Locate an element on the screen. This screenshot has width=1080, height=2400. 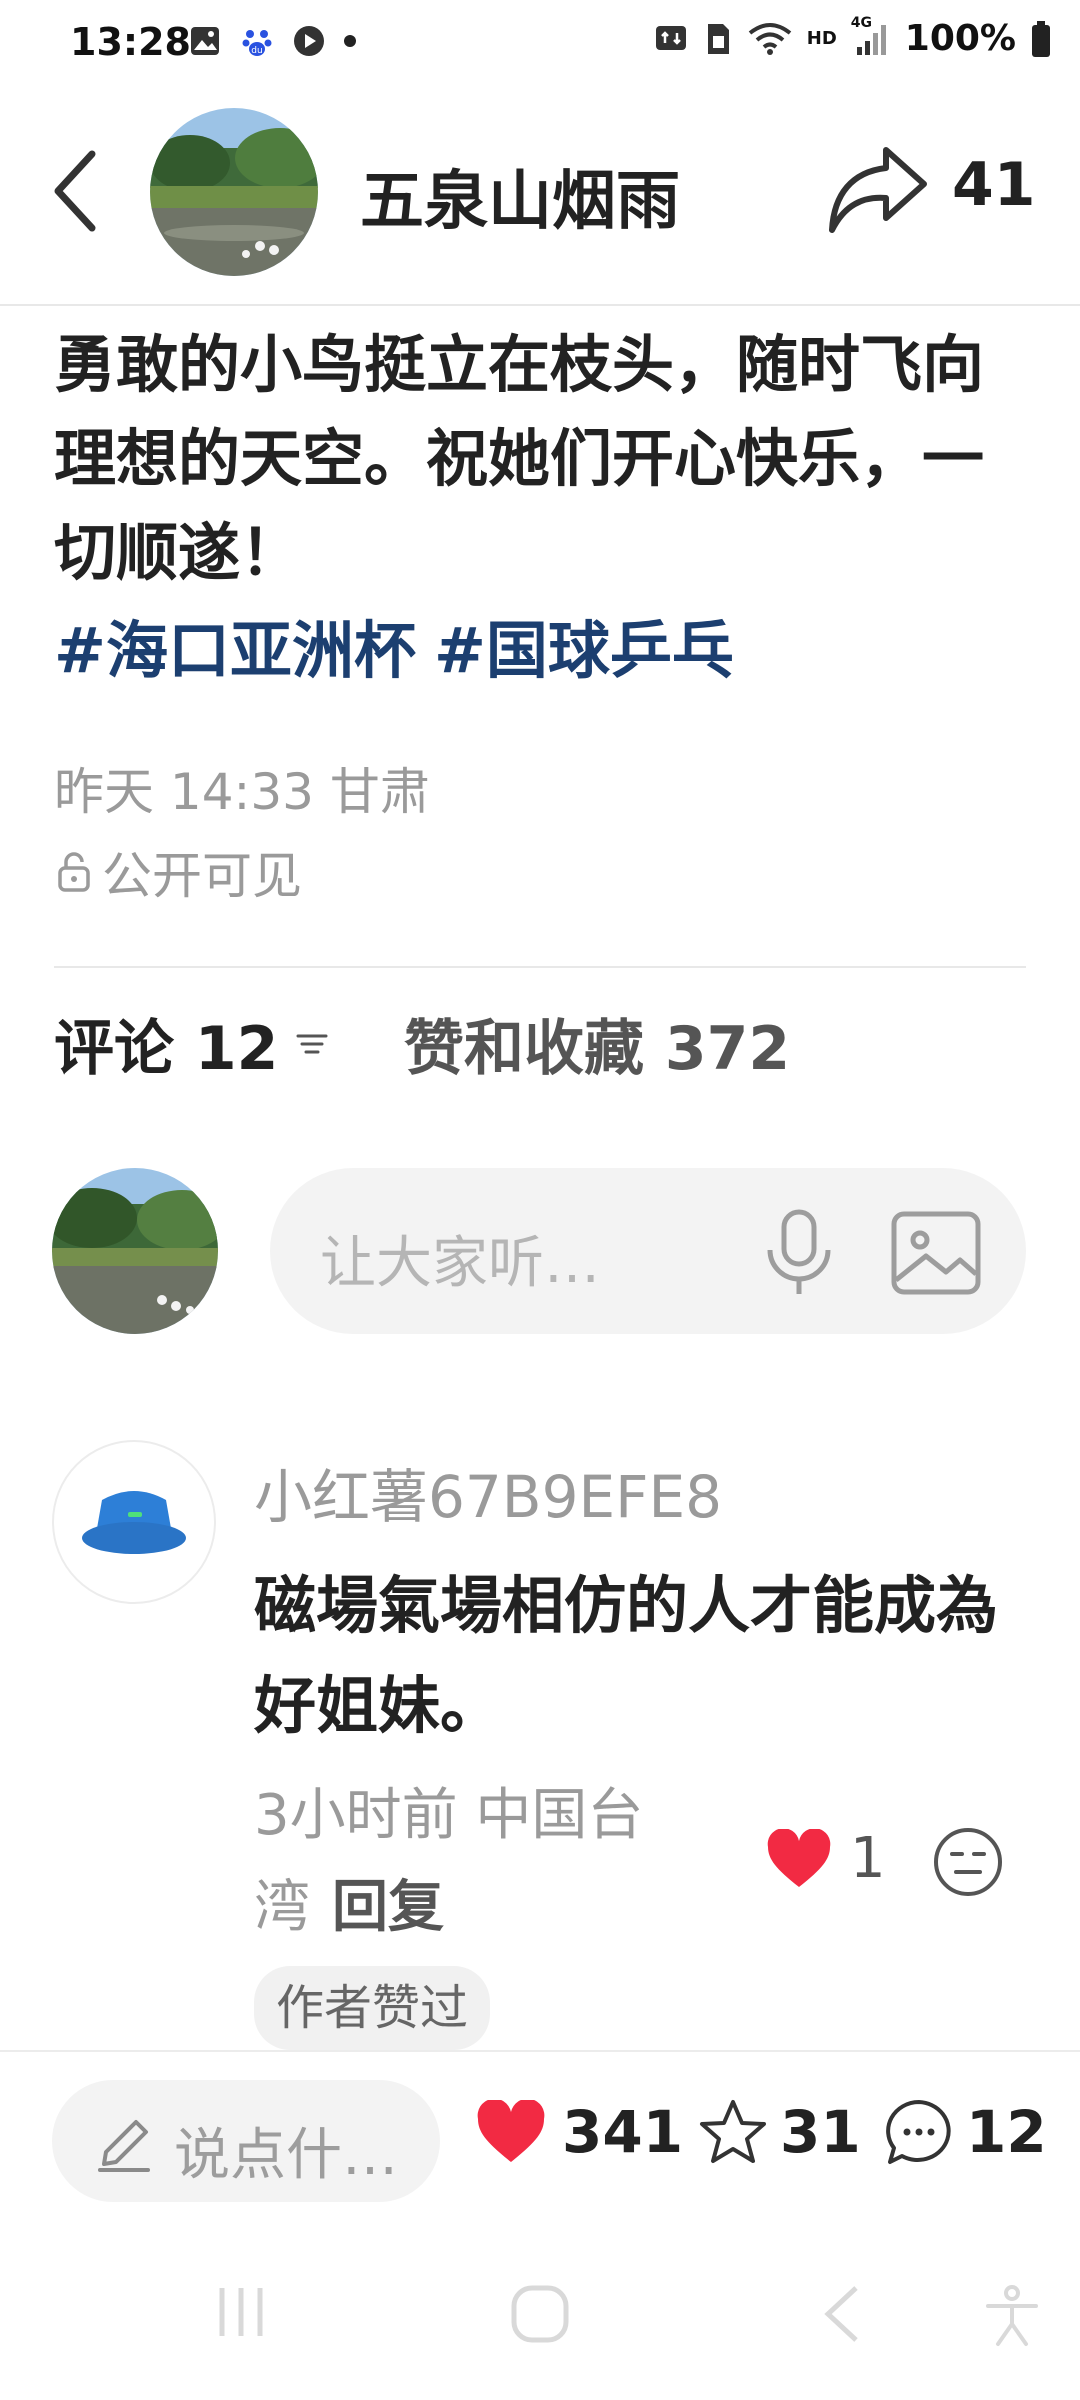
system-status: HD 4G 100% is located at coordinates (852, 37).